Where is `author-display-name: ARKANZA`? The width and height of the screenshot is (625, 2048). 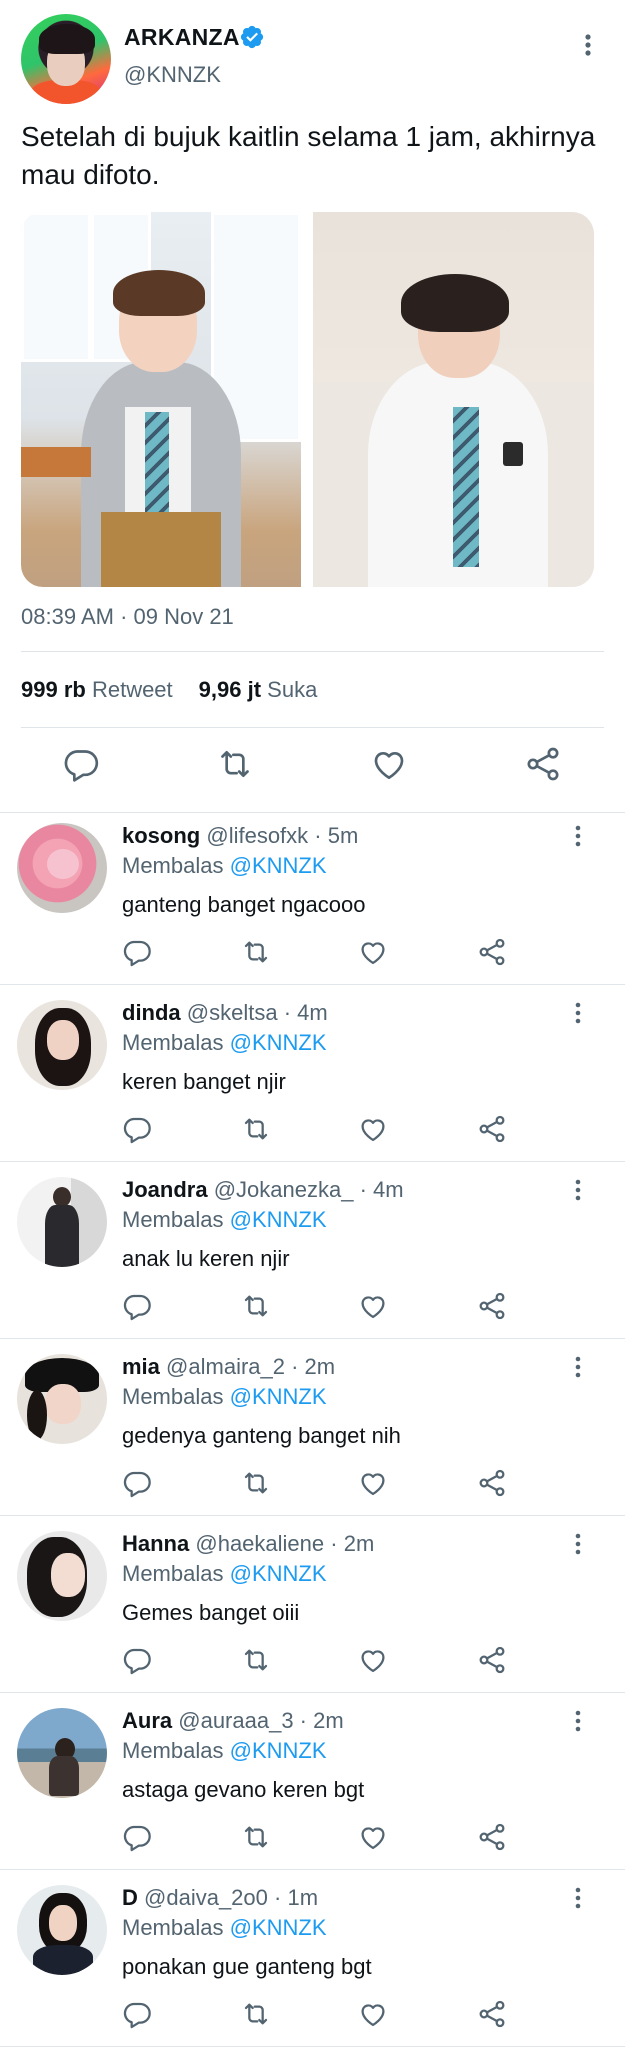 author-display-name: ARKANZA is located at coordinates (182, 37).